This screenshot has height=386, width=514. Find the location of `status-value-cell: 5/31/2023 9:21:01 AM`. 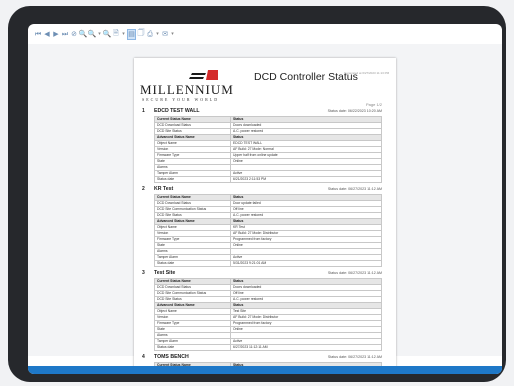

status-value-cell: 5/31/2023 9:21:01 AM is located at coordinates (306, 263).